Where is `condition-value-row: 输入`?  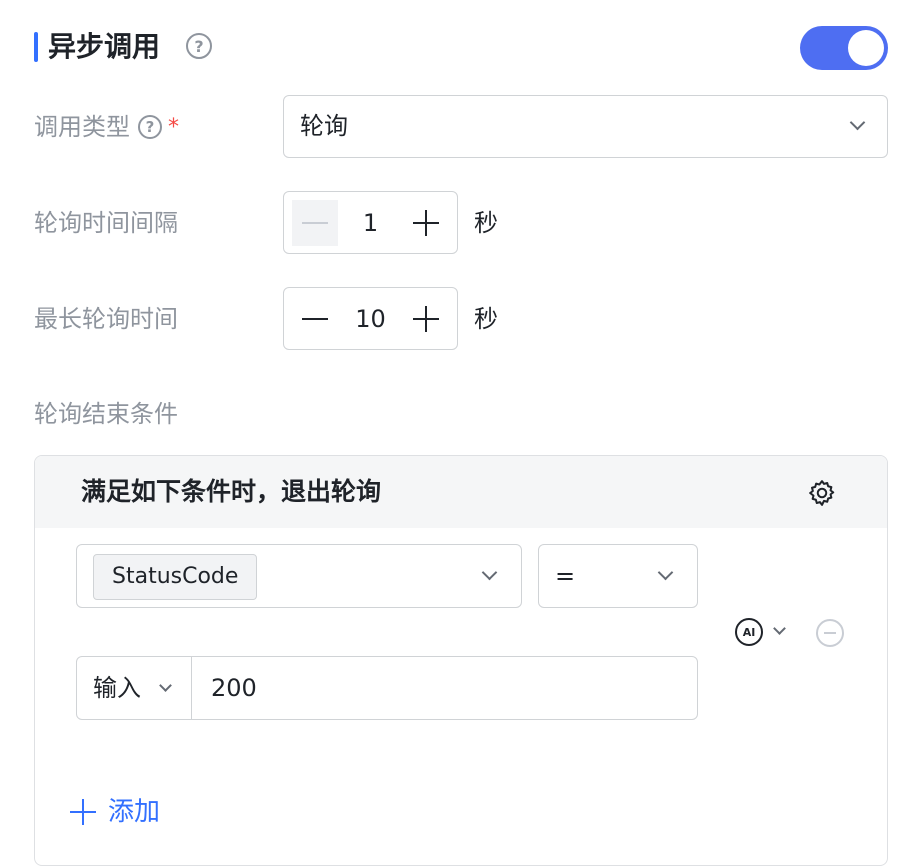
condition-value-row: 输入 is located at coordinates (387, 688).